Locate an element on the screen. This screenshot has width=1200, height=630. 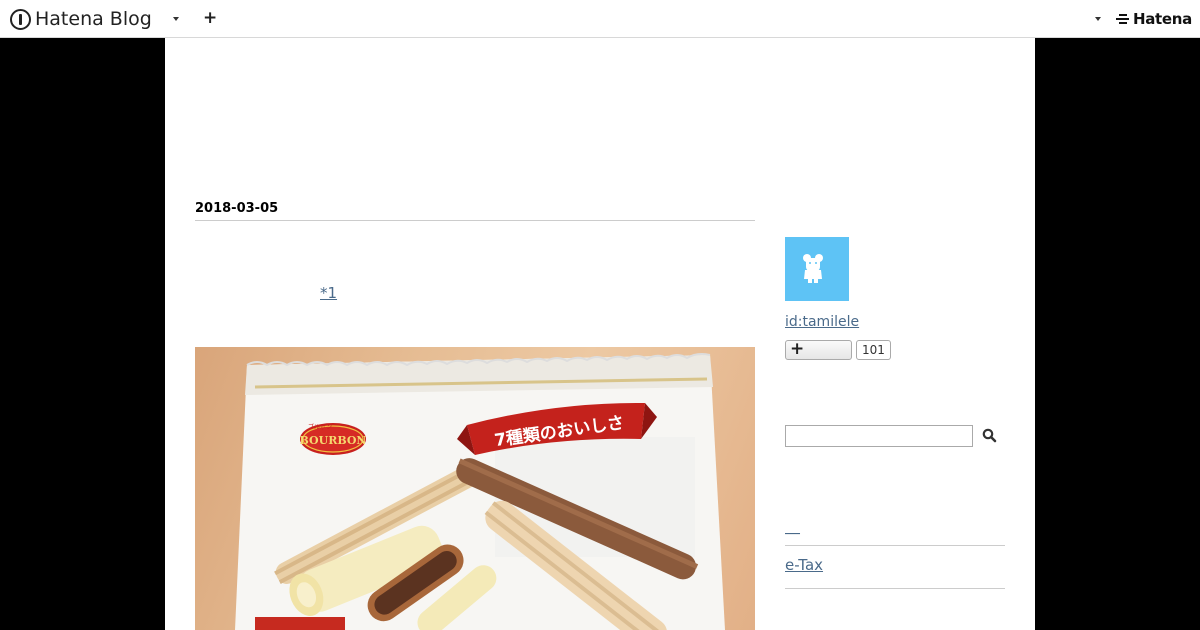
sidebar-link-etax: e-Tax is located at coordinates (804, 565).